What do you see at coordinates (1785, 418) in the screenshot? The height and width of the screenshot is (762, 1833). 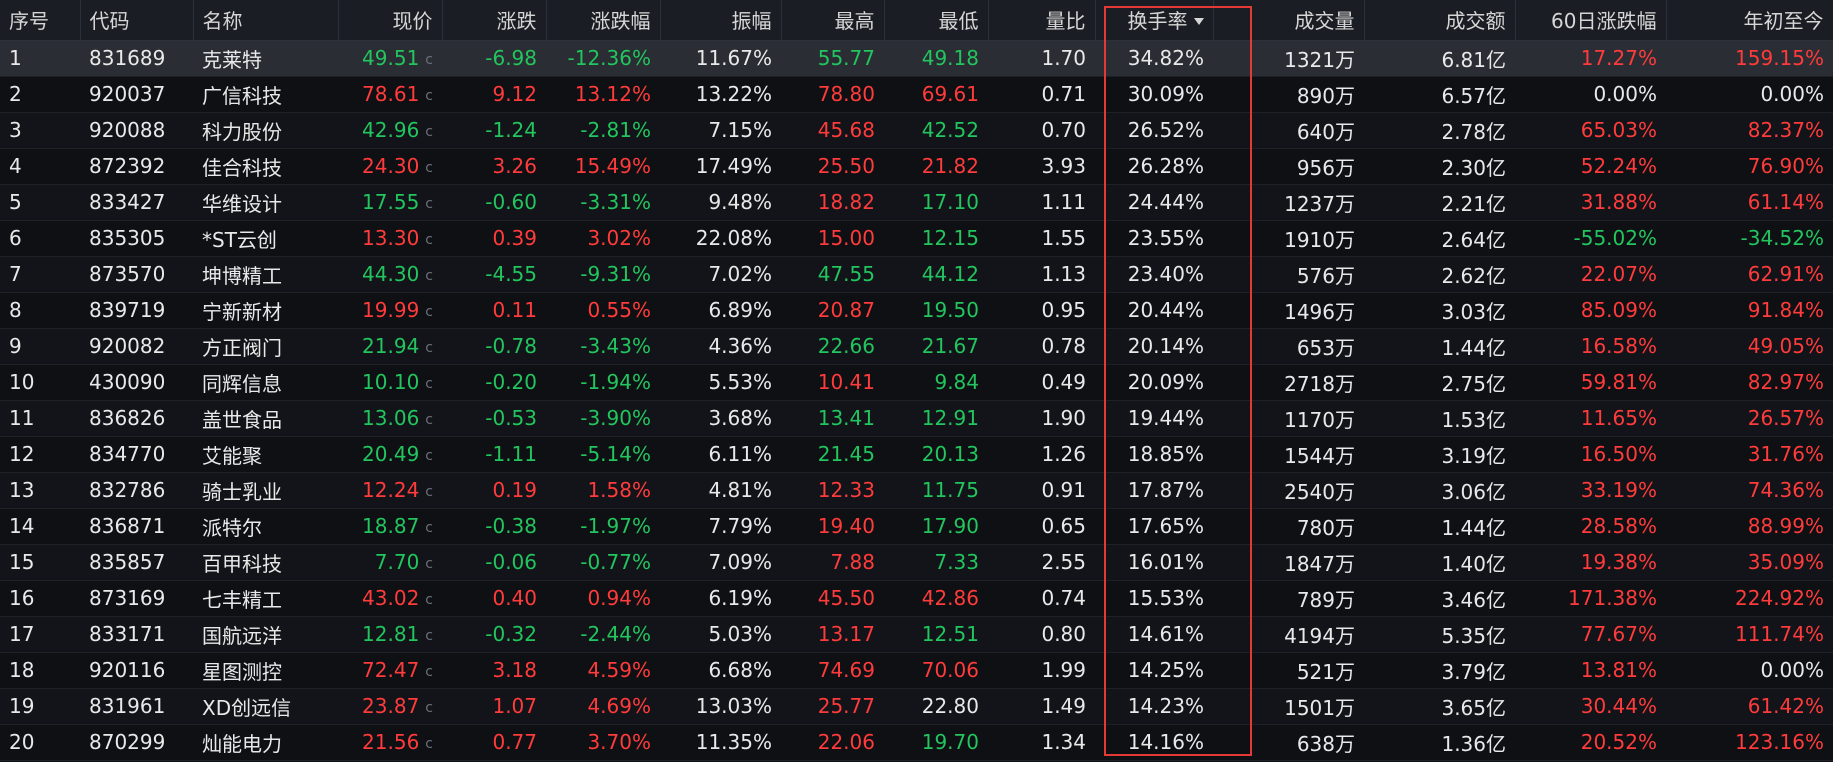 I see `cell-ytd-value: 26.57%` at bounding box center [1785, 418].